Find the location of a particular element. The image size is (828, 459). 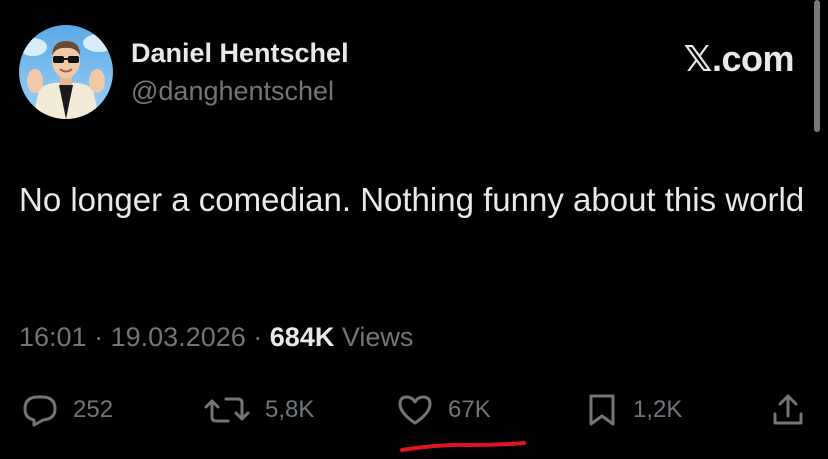

share-icon is located at coordinates (788, 409).